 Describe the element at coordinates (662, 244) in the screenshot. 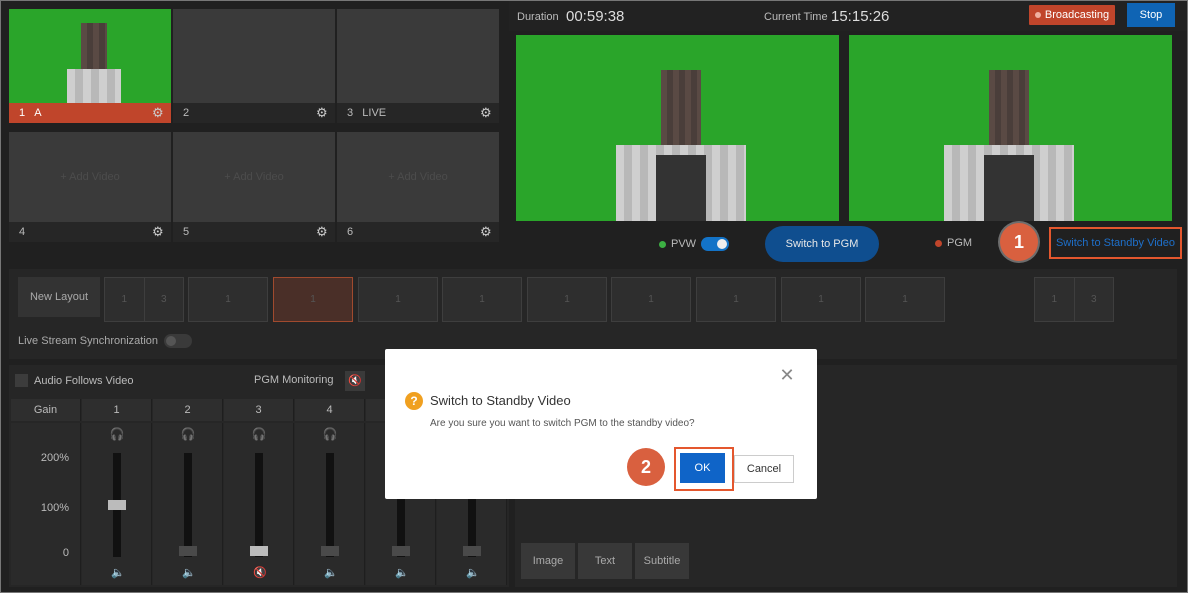

I see `pvw-dot-icon` at that location.